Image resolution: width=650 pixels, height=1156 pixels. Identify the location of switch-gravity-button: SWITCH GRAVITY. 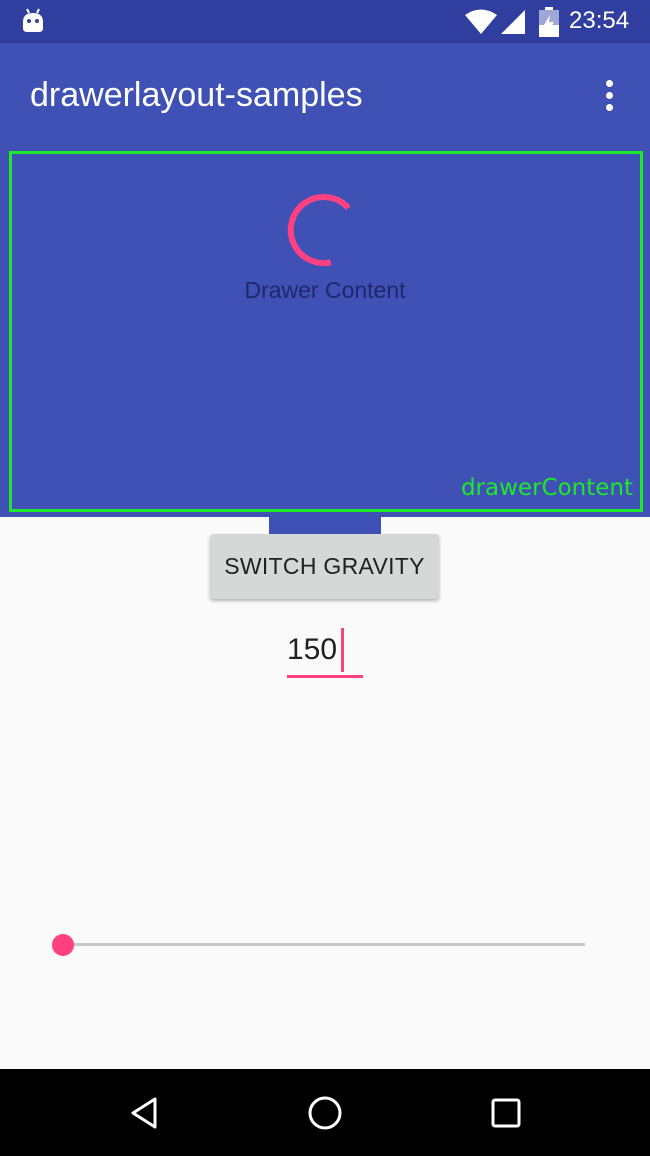
(324, 566).